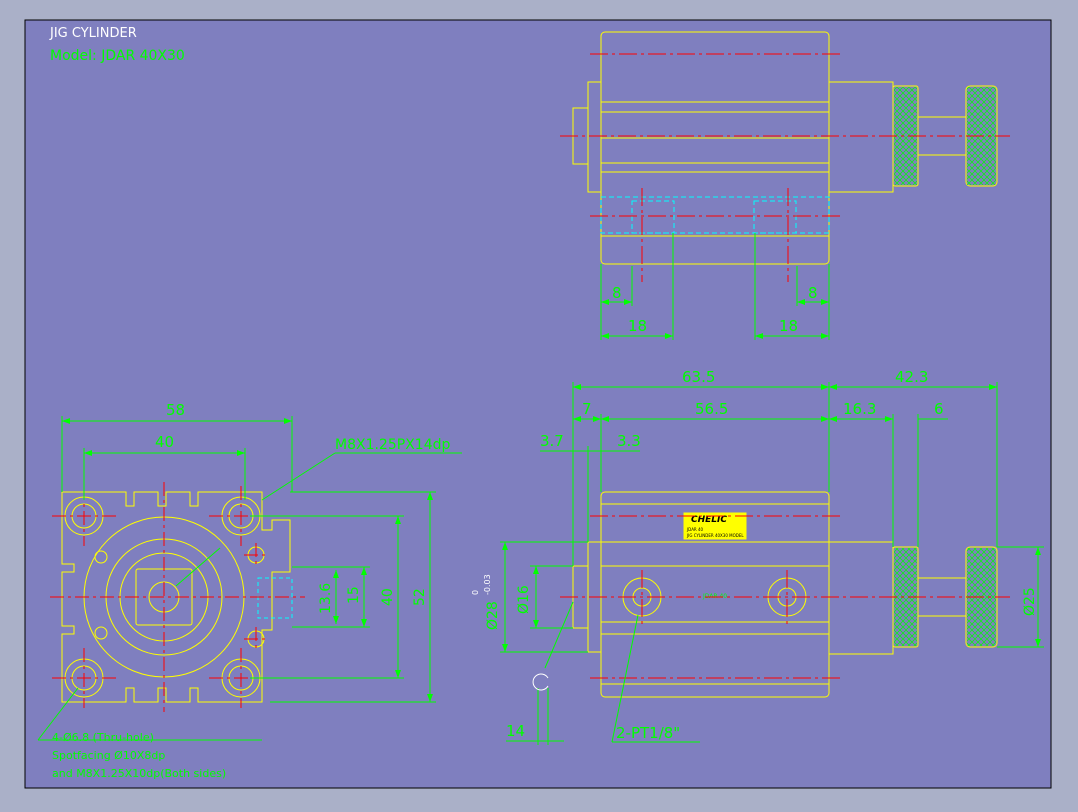  I want to click on front-dim-42-3: 42.3, so click(911, 377).